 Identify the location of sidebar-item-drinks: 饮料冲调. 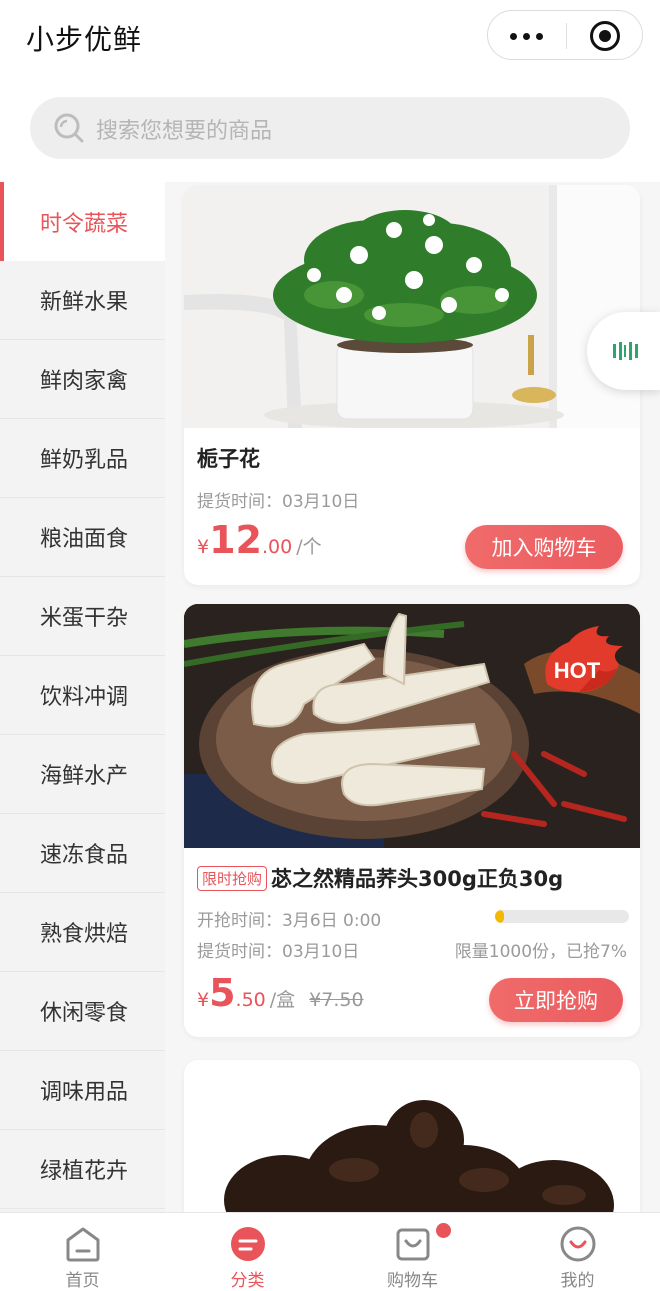
(82, 695).